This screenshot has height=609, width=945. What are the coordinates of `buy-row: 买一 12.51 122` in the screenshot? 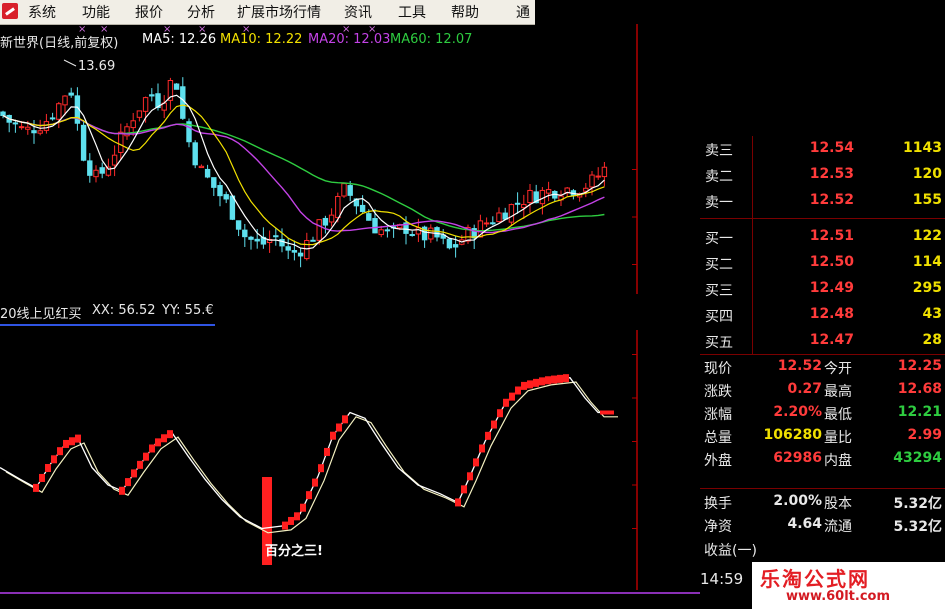 It's located at (822, 237).